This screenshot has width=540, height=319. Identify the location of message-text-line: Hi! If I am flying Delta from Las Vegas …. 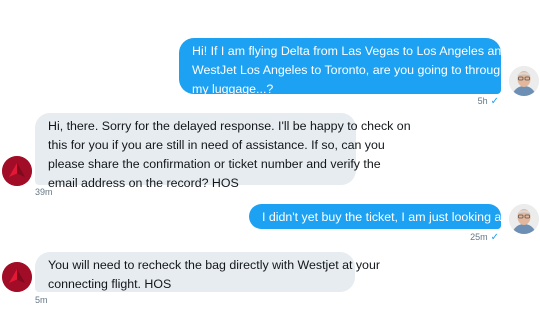
(364, 51).